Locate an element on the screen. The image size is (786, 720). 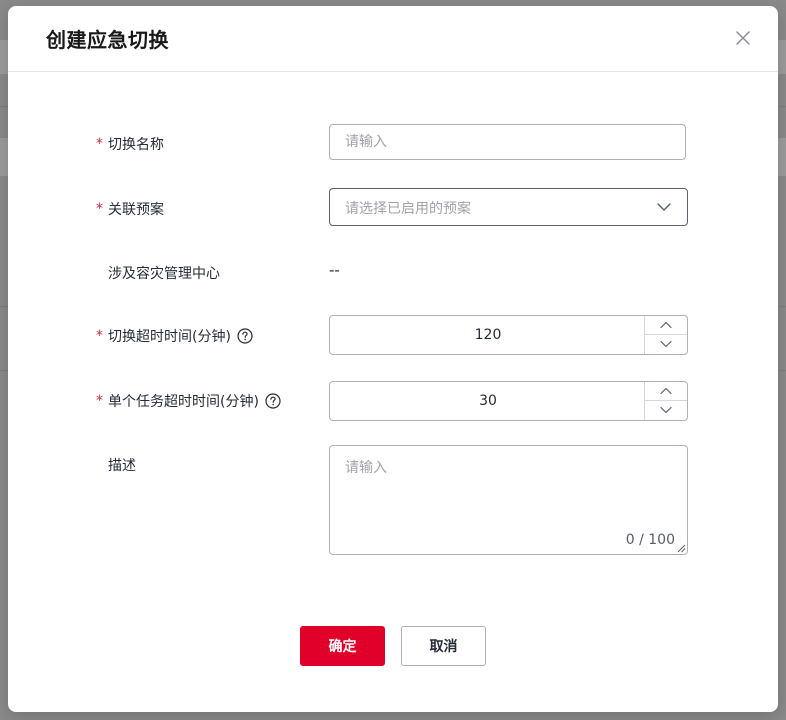
task-timeout-number-input: 30 is located at coordinates (508, 401).